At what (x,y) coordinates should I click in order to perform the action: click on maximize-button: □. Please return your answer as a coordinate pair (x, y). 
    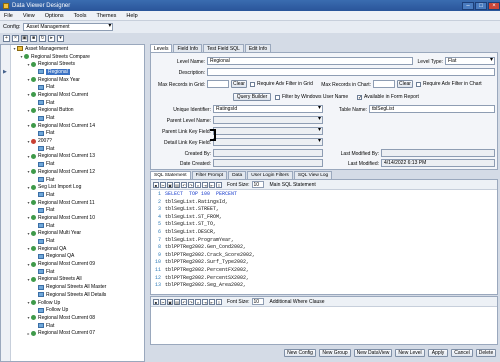
    Looking at the image, I should click on (481, 5).